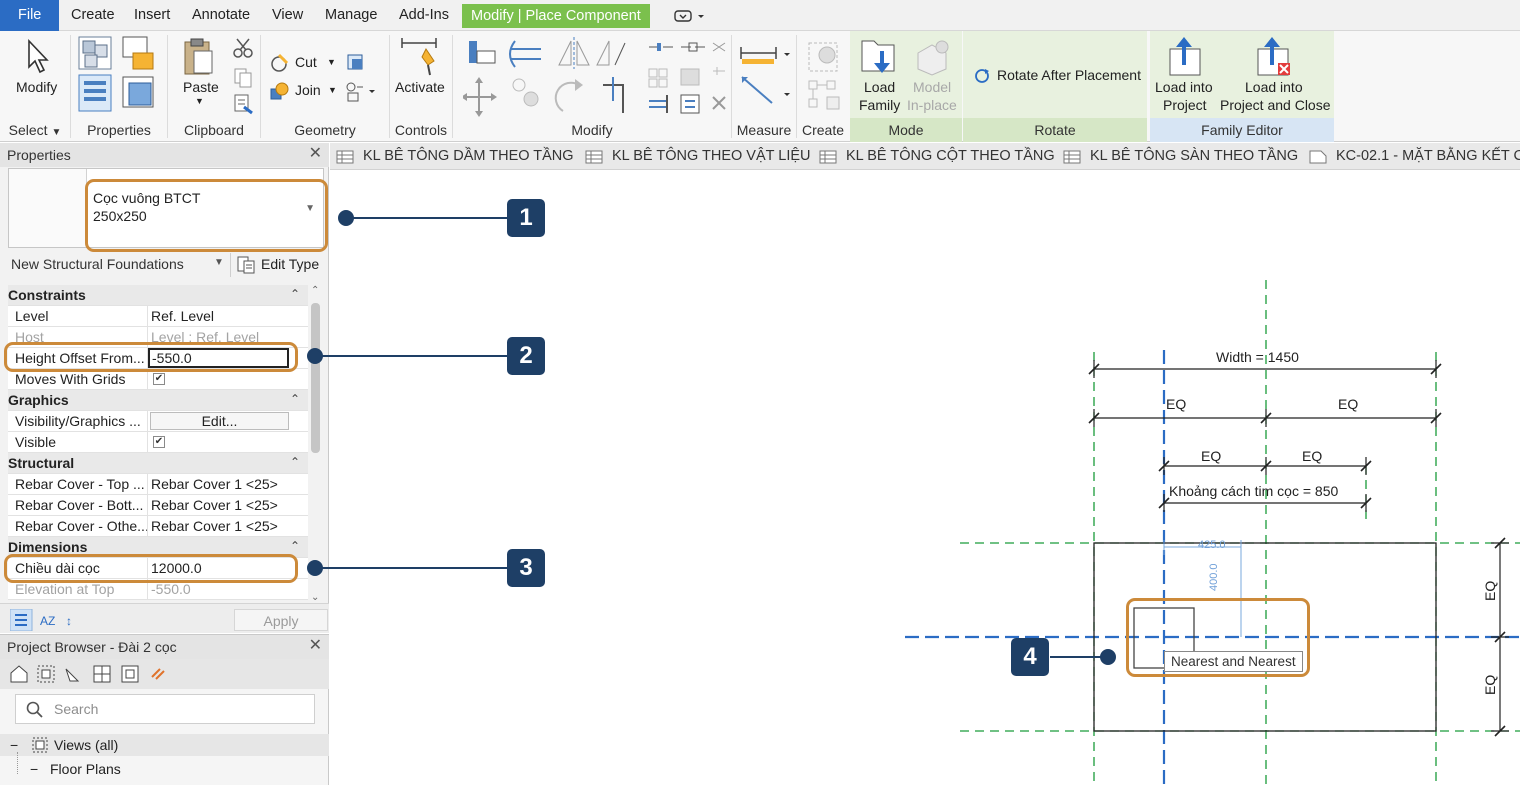  Describe the element at coordinates (243, 48) in the screenshot. I see `cut-scissors-icon` at that location.